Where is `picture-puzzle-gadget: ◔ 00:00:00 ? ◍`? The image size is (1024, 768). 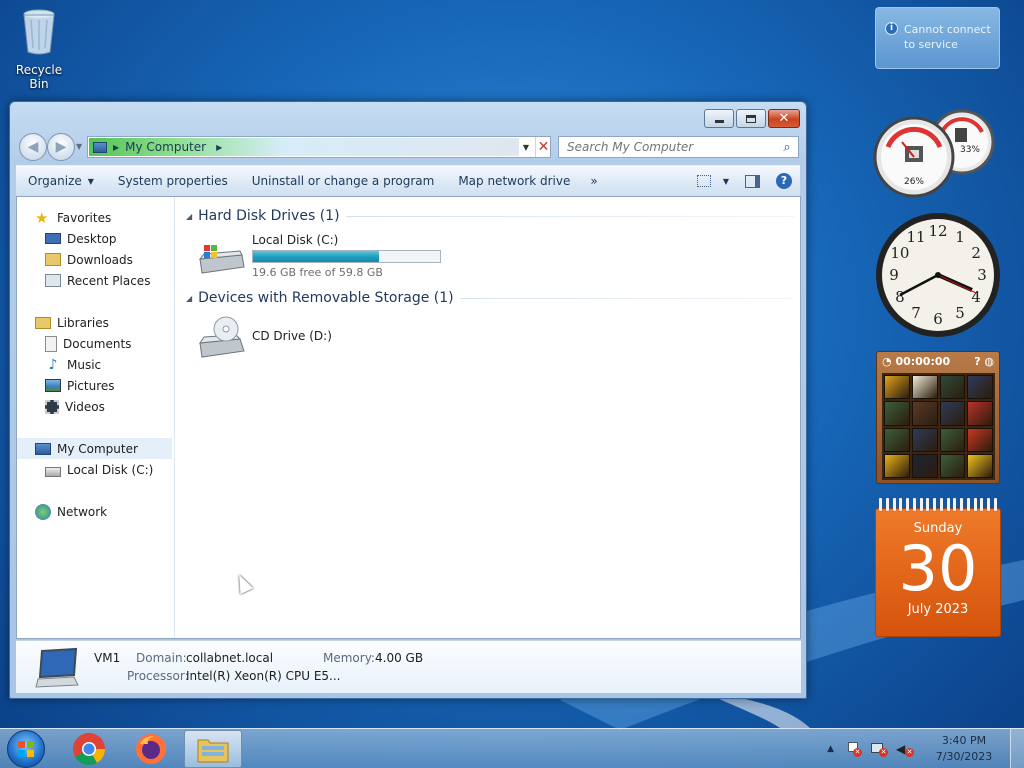 picture-puzzle-gadget: ◔ 00:00:00 ? ◍ is located at coordinates (938, 417).